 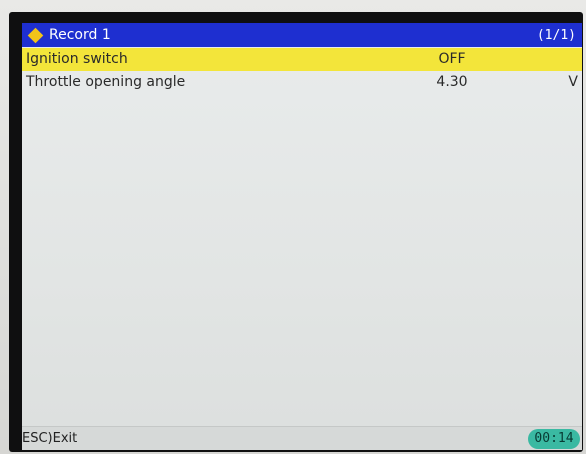 I want to click on page-indicator: (1/1), so click(x=556, y=35).